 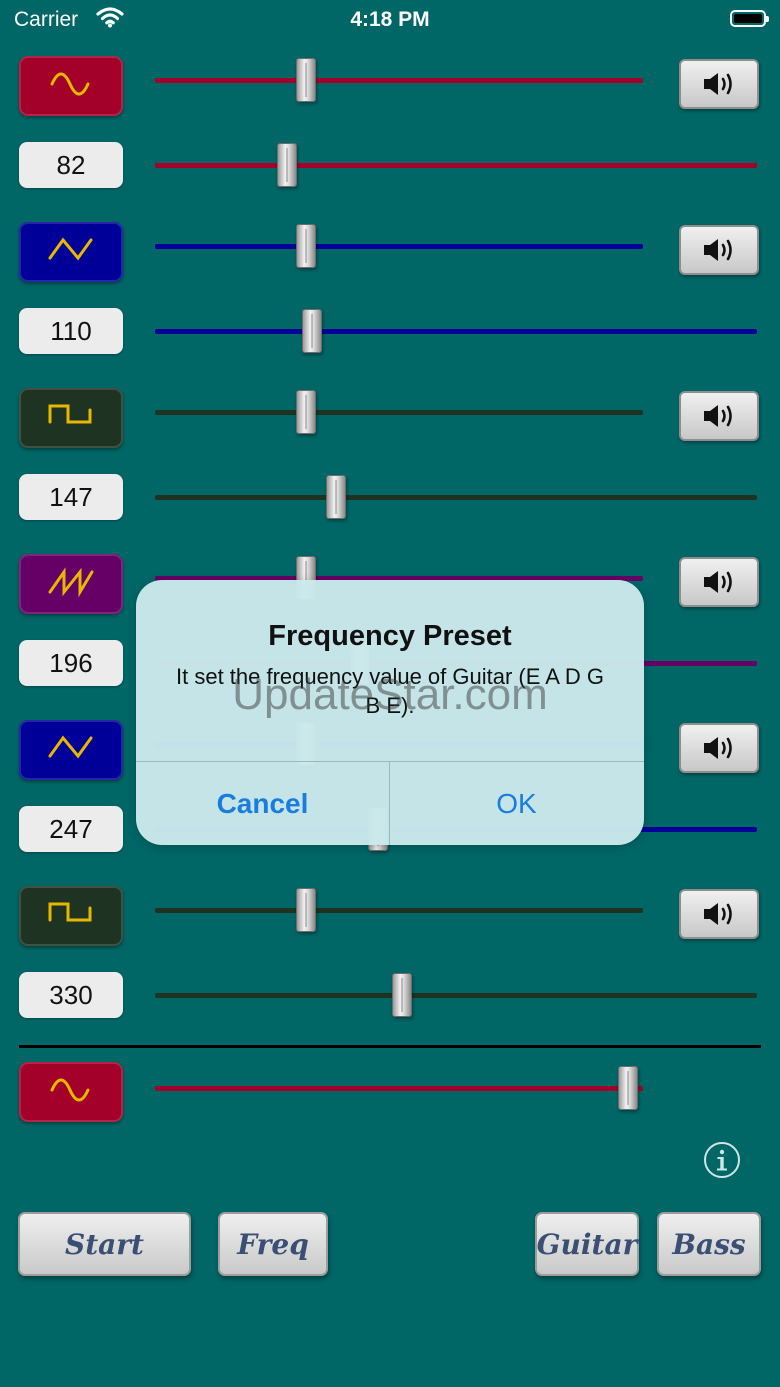 I want to click on dialog-title: Frequency Preset, so click(x=390, y=636).